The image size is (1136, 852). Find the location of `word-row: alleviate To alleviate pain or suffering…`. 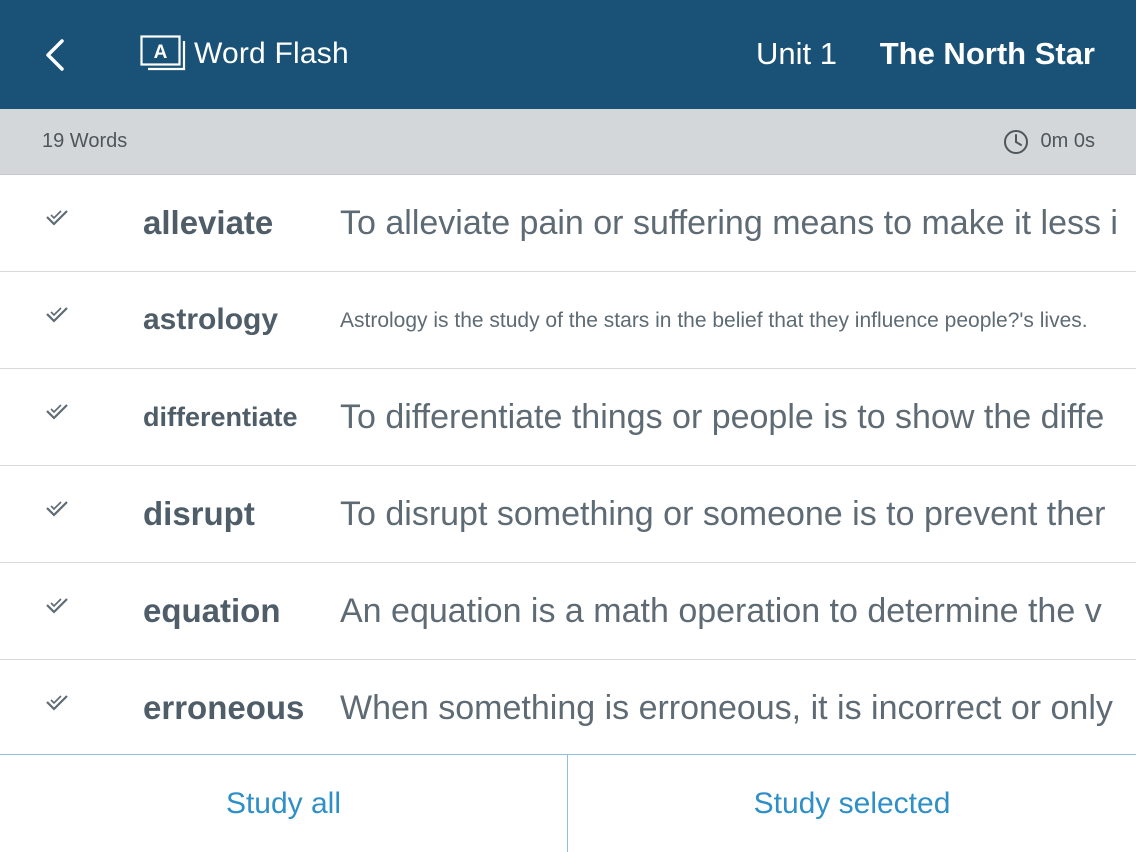

word-row: alleviate To alleviate pain or suffering… is located at coordinates (568, 223).